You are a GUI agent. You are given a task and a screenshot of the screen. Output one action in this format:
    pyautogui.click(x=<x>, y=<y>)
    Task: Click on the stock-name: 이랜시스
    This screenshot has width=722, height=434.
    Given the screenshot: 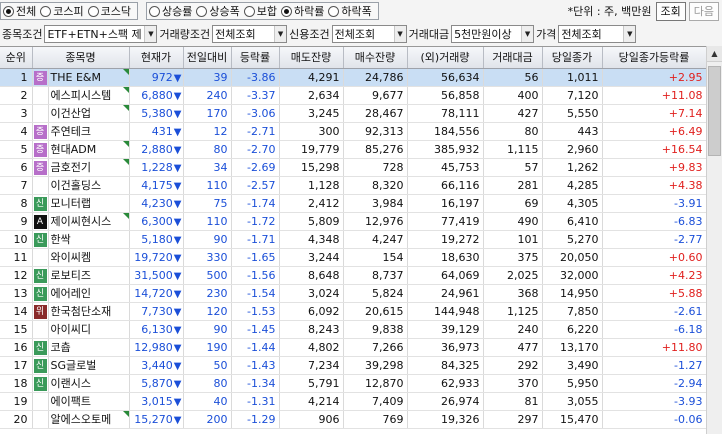 What is the action you would take?
    pyautogui.click(x=70, y=383)
    